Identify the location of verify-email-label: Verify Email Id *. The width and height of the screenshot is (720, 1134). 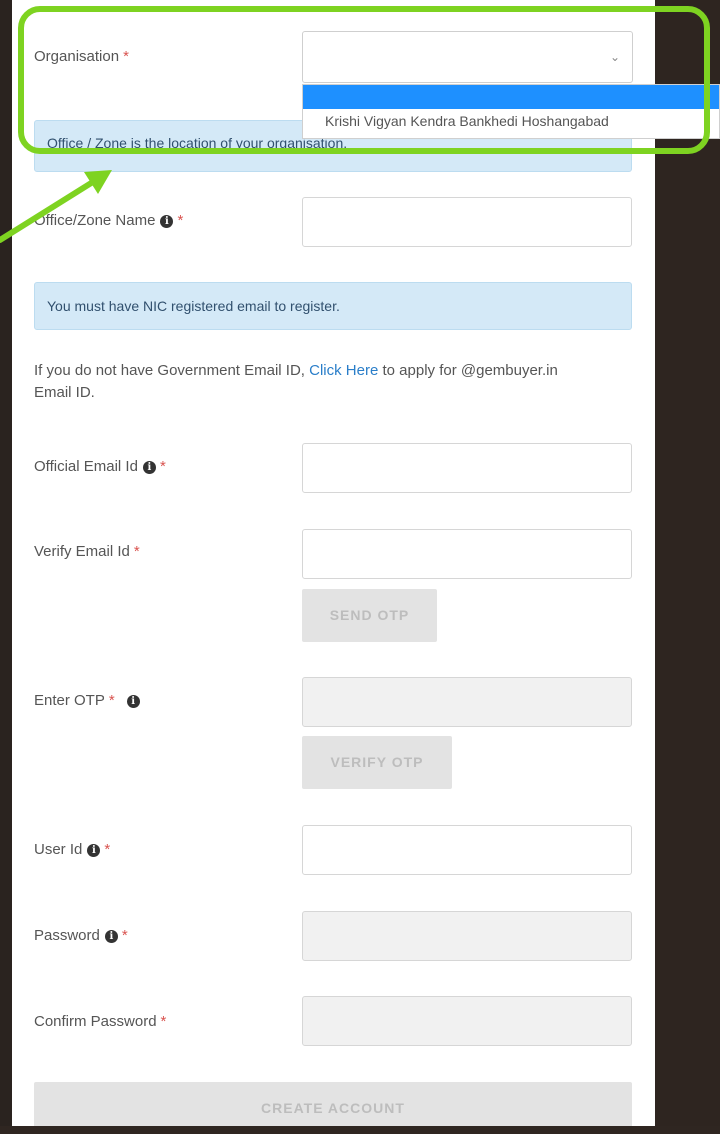
(87, 551).